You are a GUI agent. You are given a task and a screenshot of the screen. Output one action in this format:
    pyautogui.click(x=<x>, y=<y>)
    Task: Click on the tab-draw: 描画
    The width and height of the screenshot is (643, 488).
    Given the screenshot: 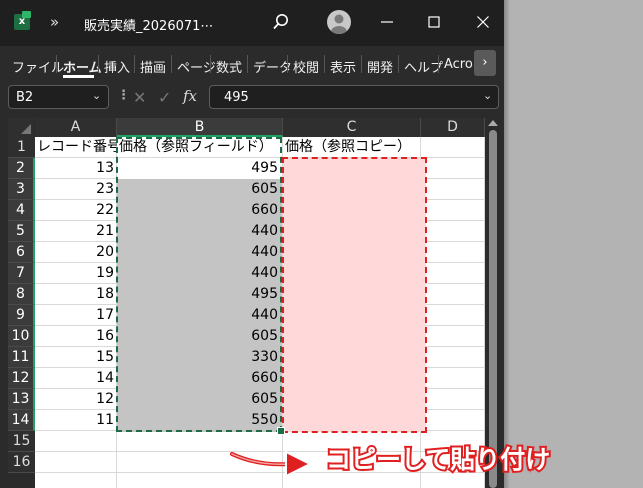 What is the action you would take?
    pyautogui.click(x=153, y=66)
    